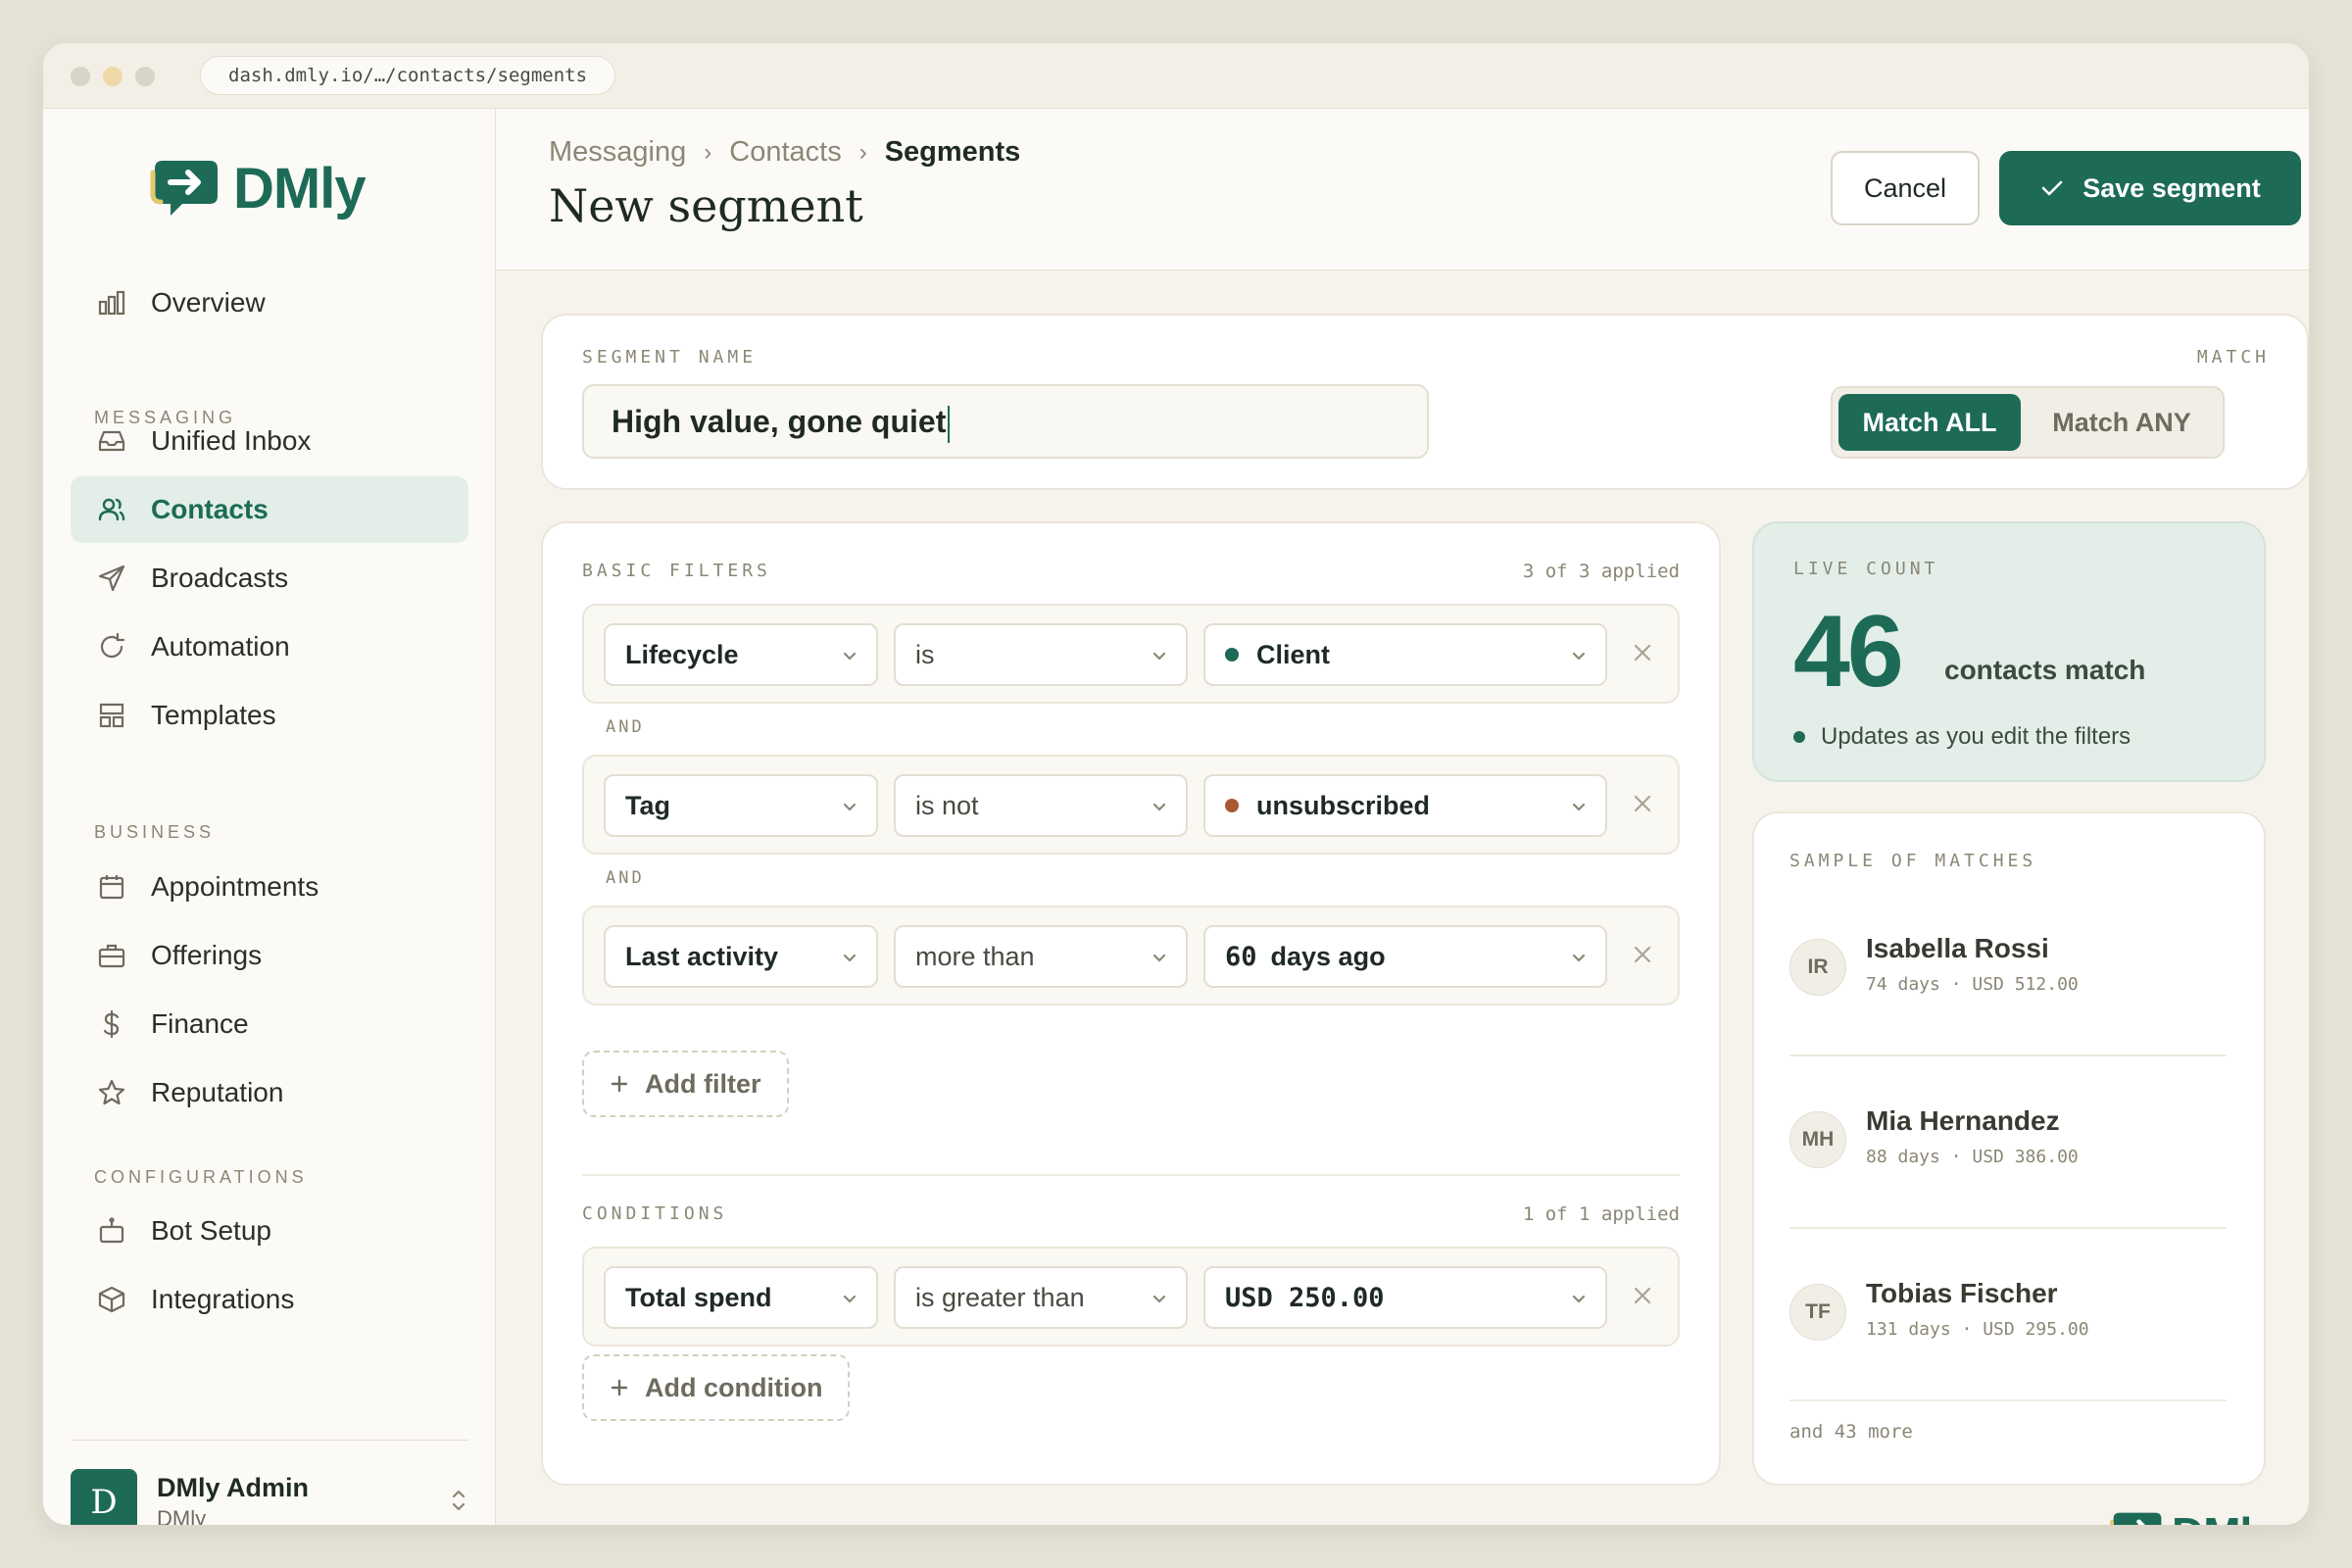 The width and height of the screenshot is (2352, 1568). What do you see at coordinates (269, 715) in the screenshot?
I see `sidebar-item-templates: Templates` at bounding box center [269, 715].